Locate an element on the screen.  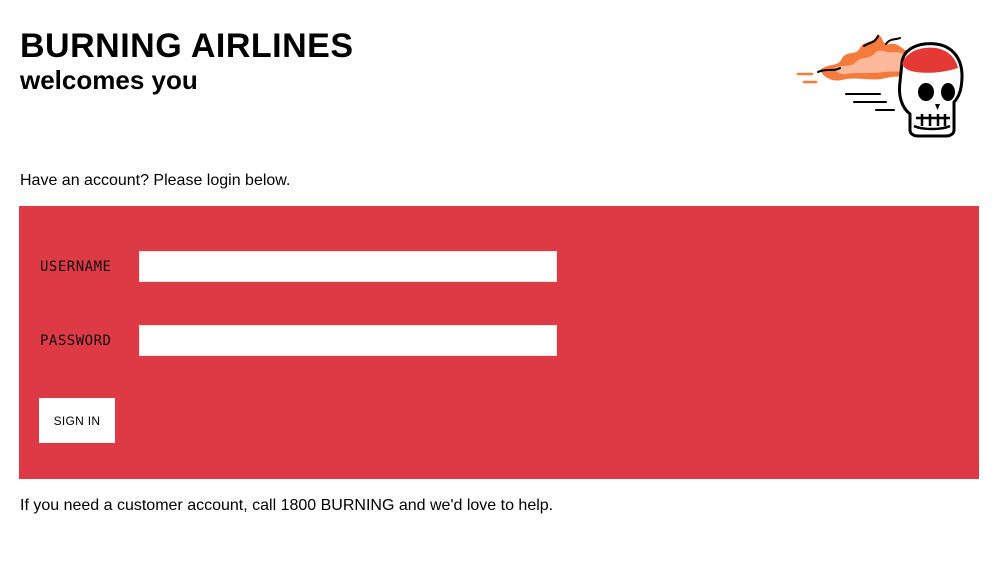
username-label: USERNAME is located at coordinates (76, 267).